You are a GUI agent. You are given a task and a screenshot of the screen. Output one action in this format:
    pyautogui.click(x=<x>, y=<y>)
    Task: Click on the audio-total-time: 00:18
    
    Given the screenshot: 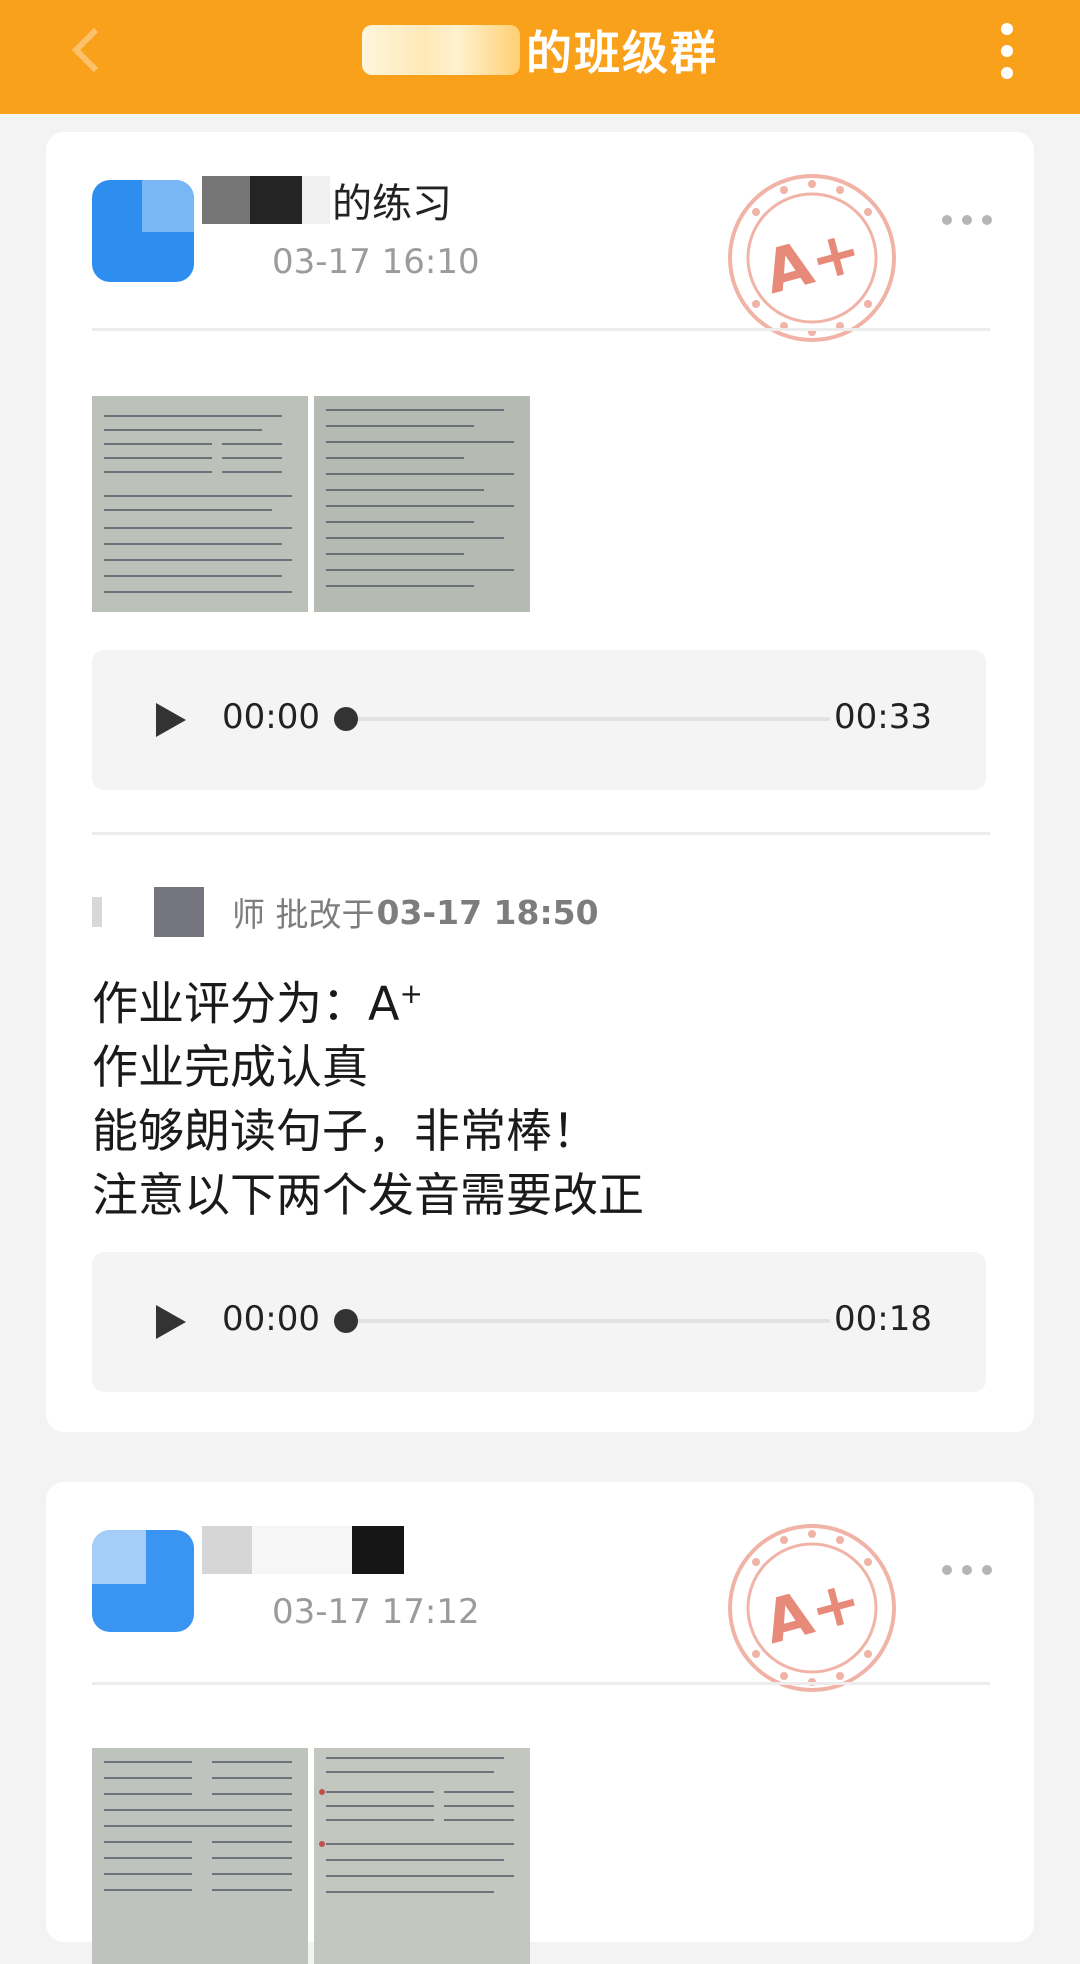 What is the action you would take?
    pyautogui.click(x=883, y=1319)
    